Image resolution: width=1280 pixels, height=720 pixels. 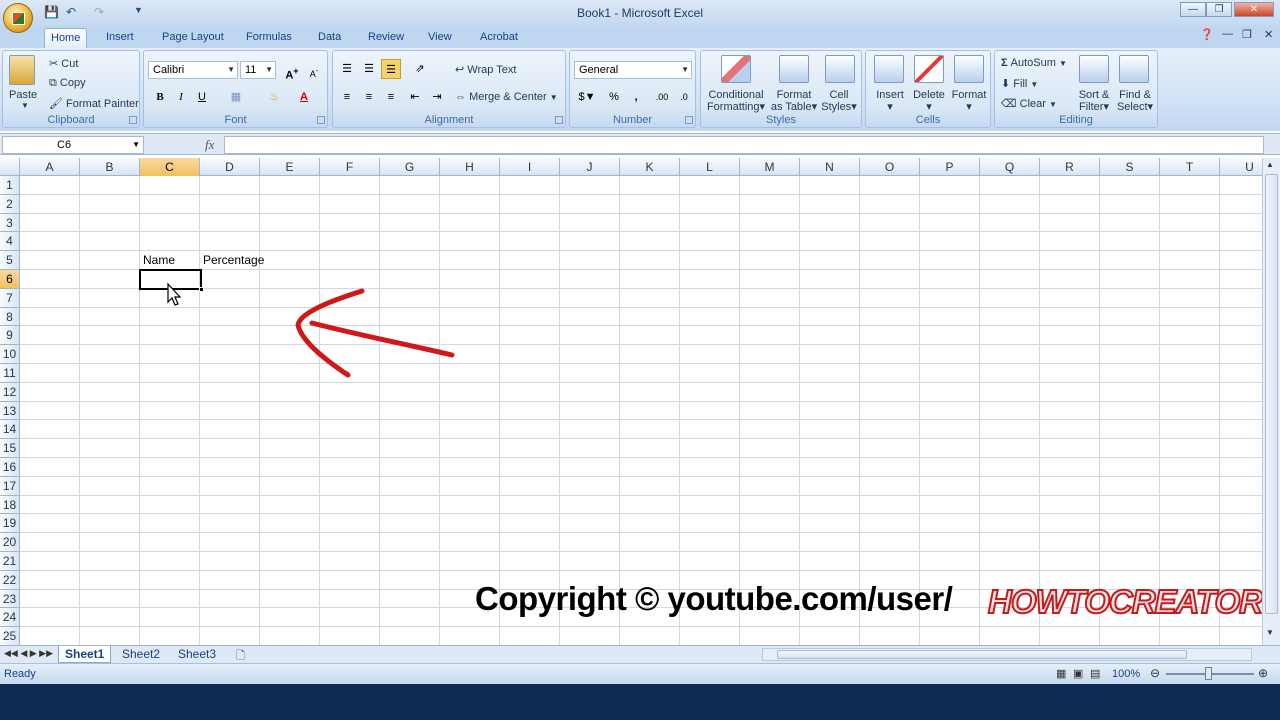 I want to click on workbook-restore-icon: ❐, so click(x=1247, y=34).